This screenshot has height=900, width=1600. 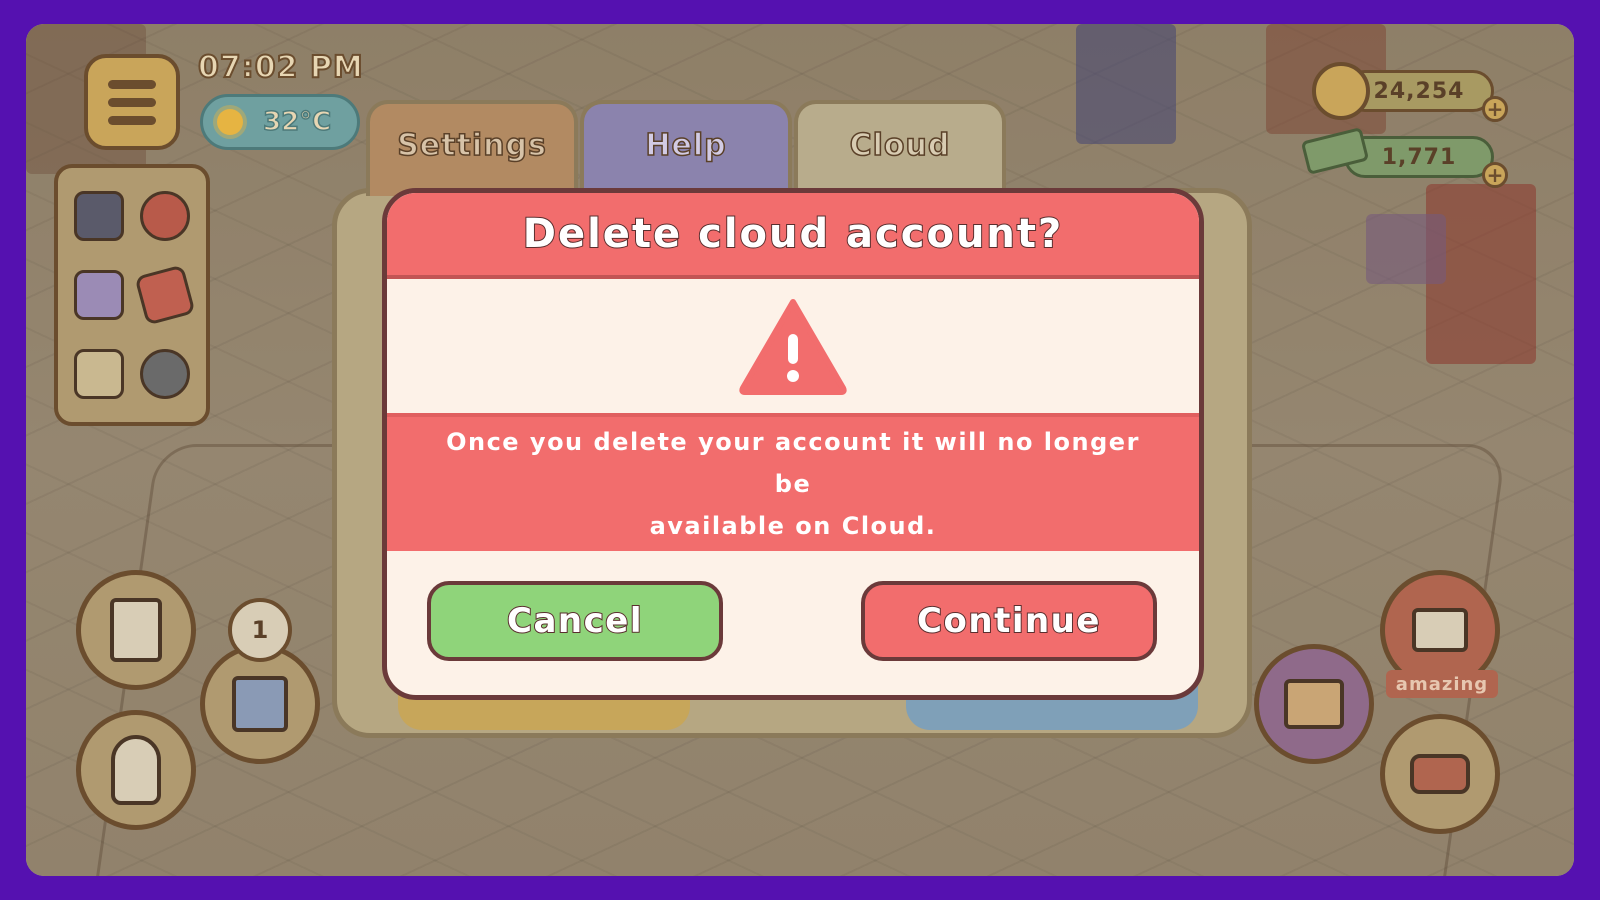 I want to click on contacts-tool, so click(x=99, y=294).